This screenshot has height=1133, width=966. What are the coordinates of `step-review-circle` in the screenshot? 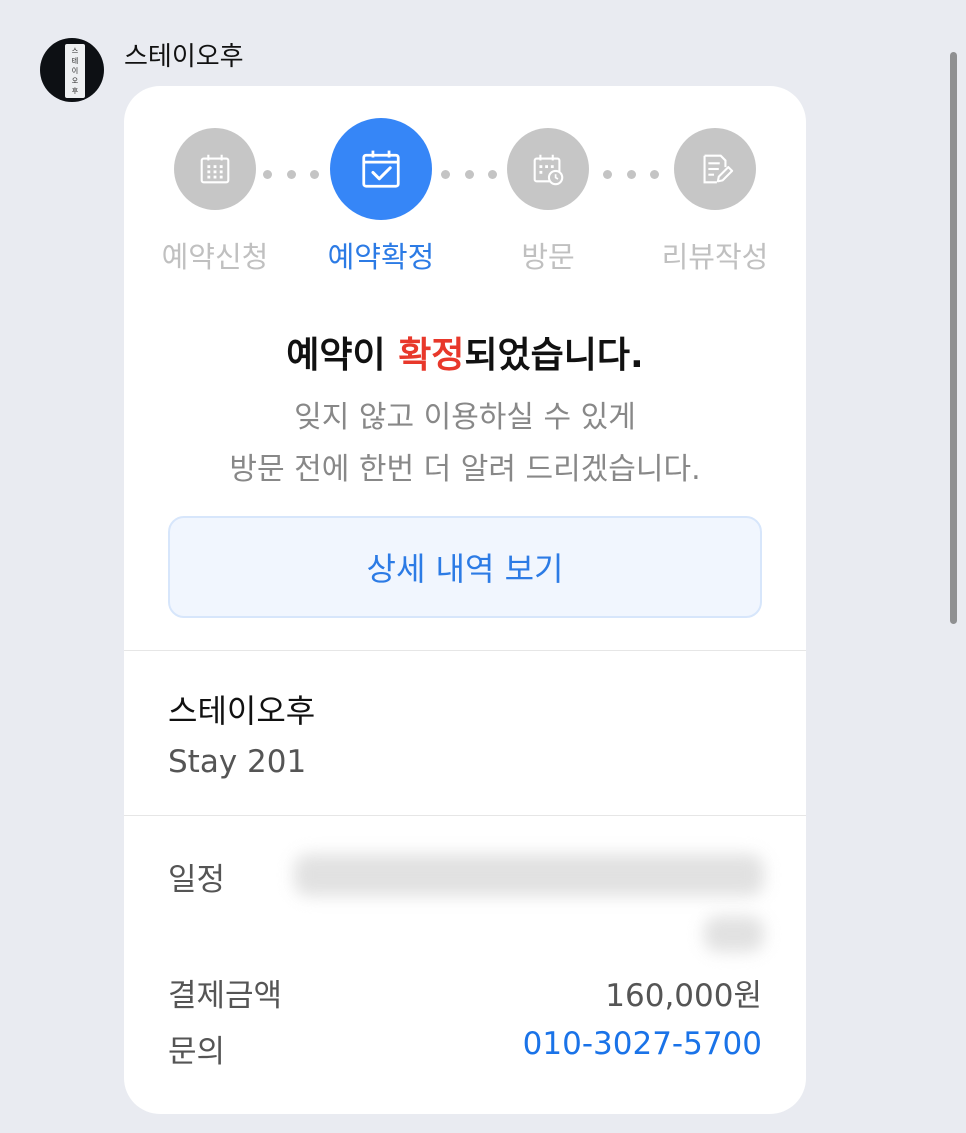 It's located at (715, 169).